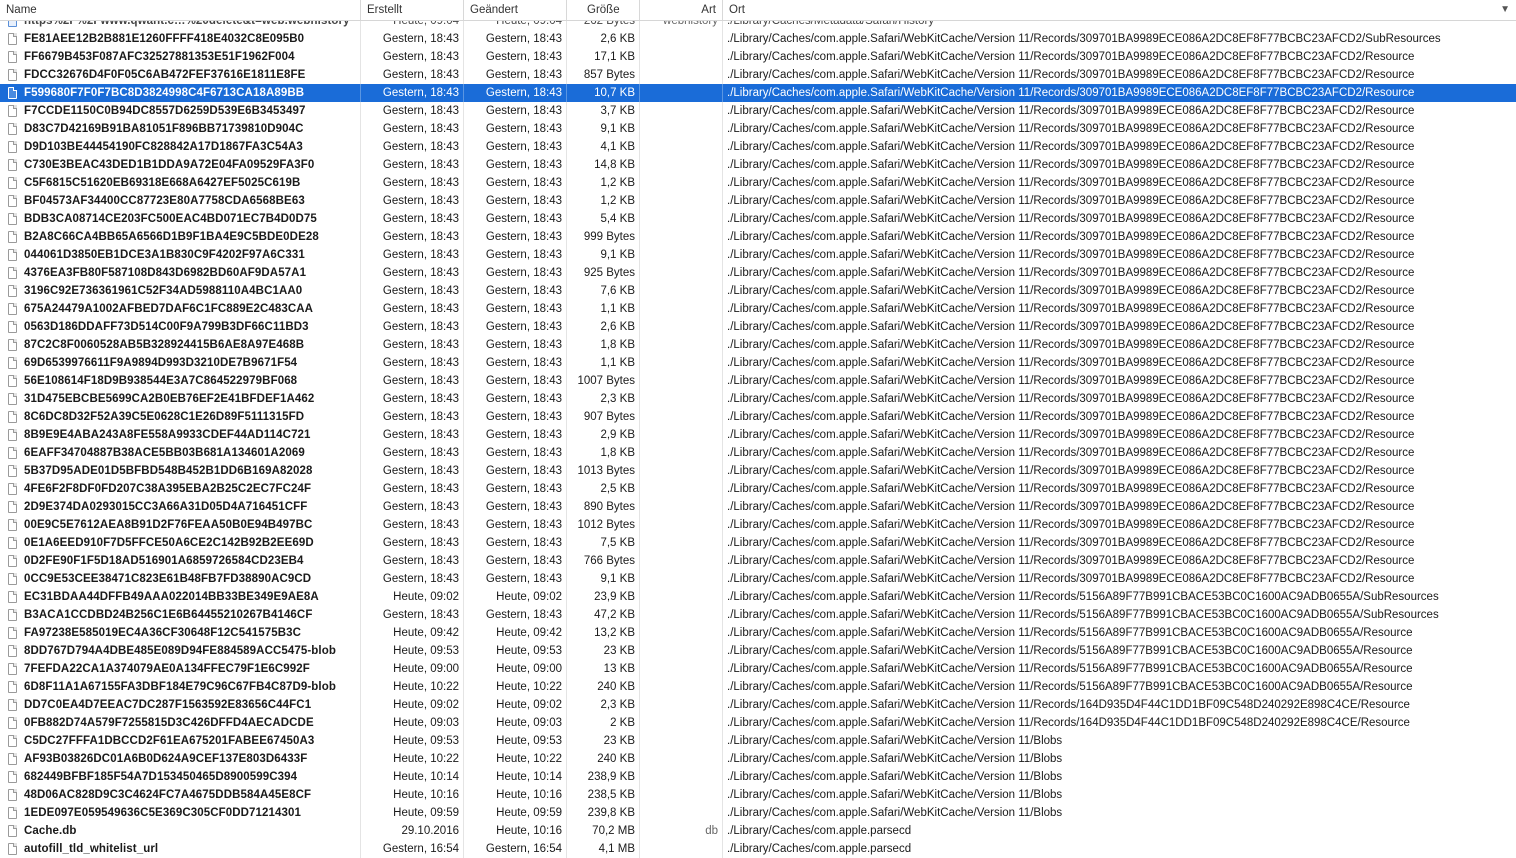 Image resolution: width=1516 pixels, height=858 pixels. Describe the element at coordinates (1119, 10) in the screenshot. I see `column-header-location: Ort ▼` at that location.